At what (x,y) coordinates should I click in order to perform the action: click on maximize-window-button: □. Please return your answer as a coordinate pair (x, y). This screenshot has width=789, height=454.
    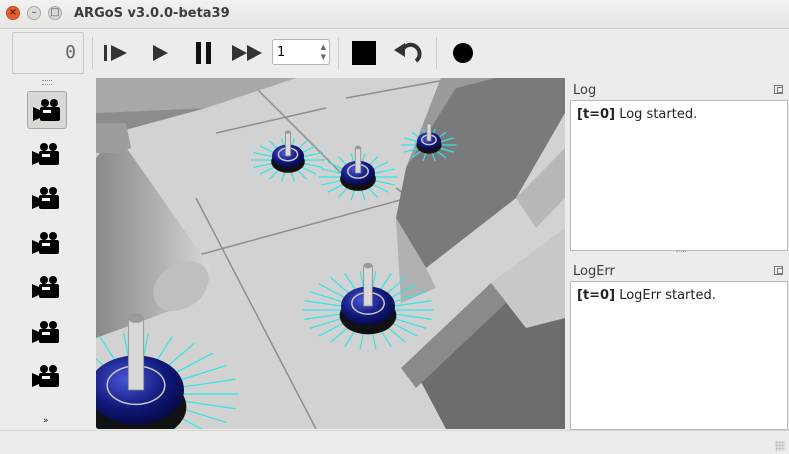
    Looking at the image, I should click on (55, 13).